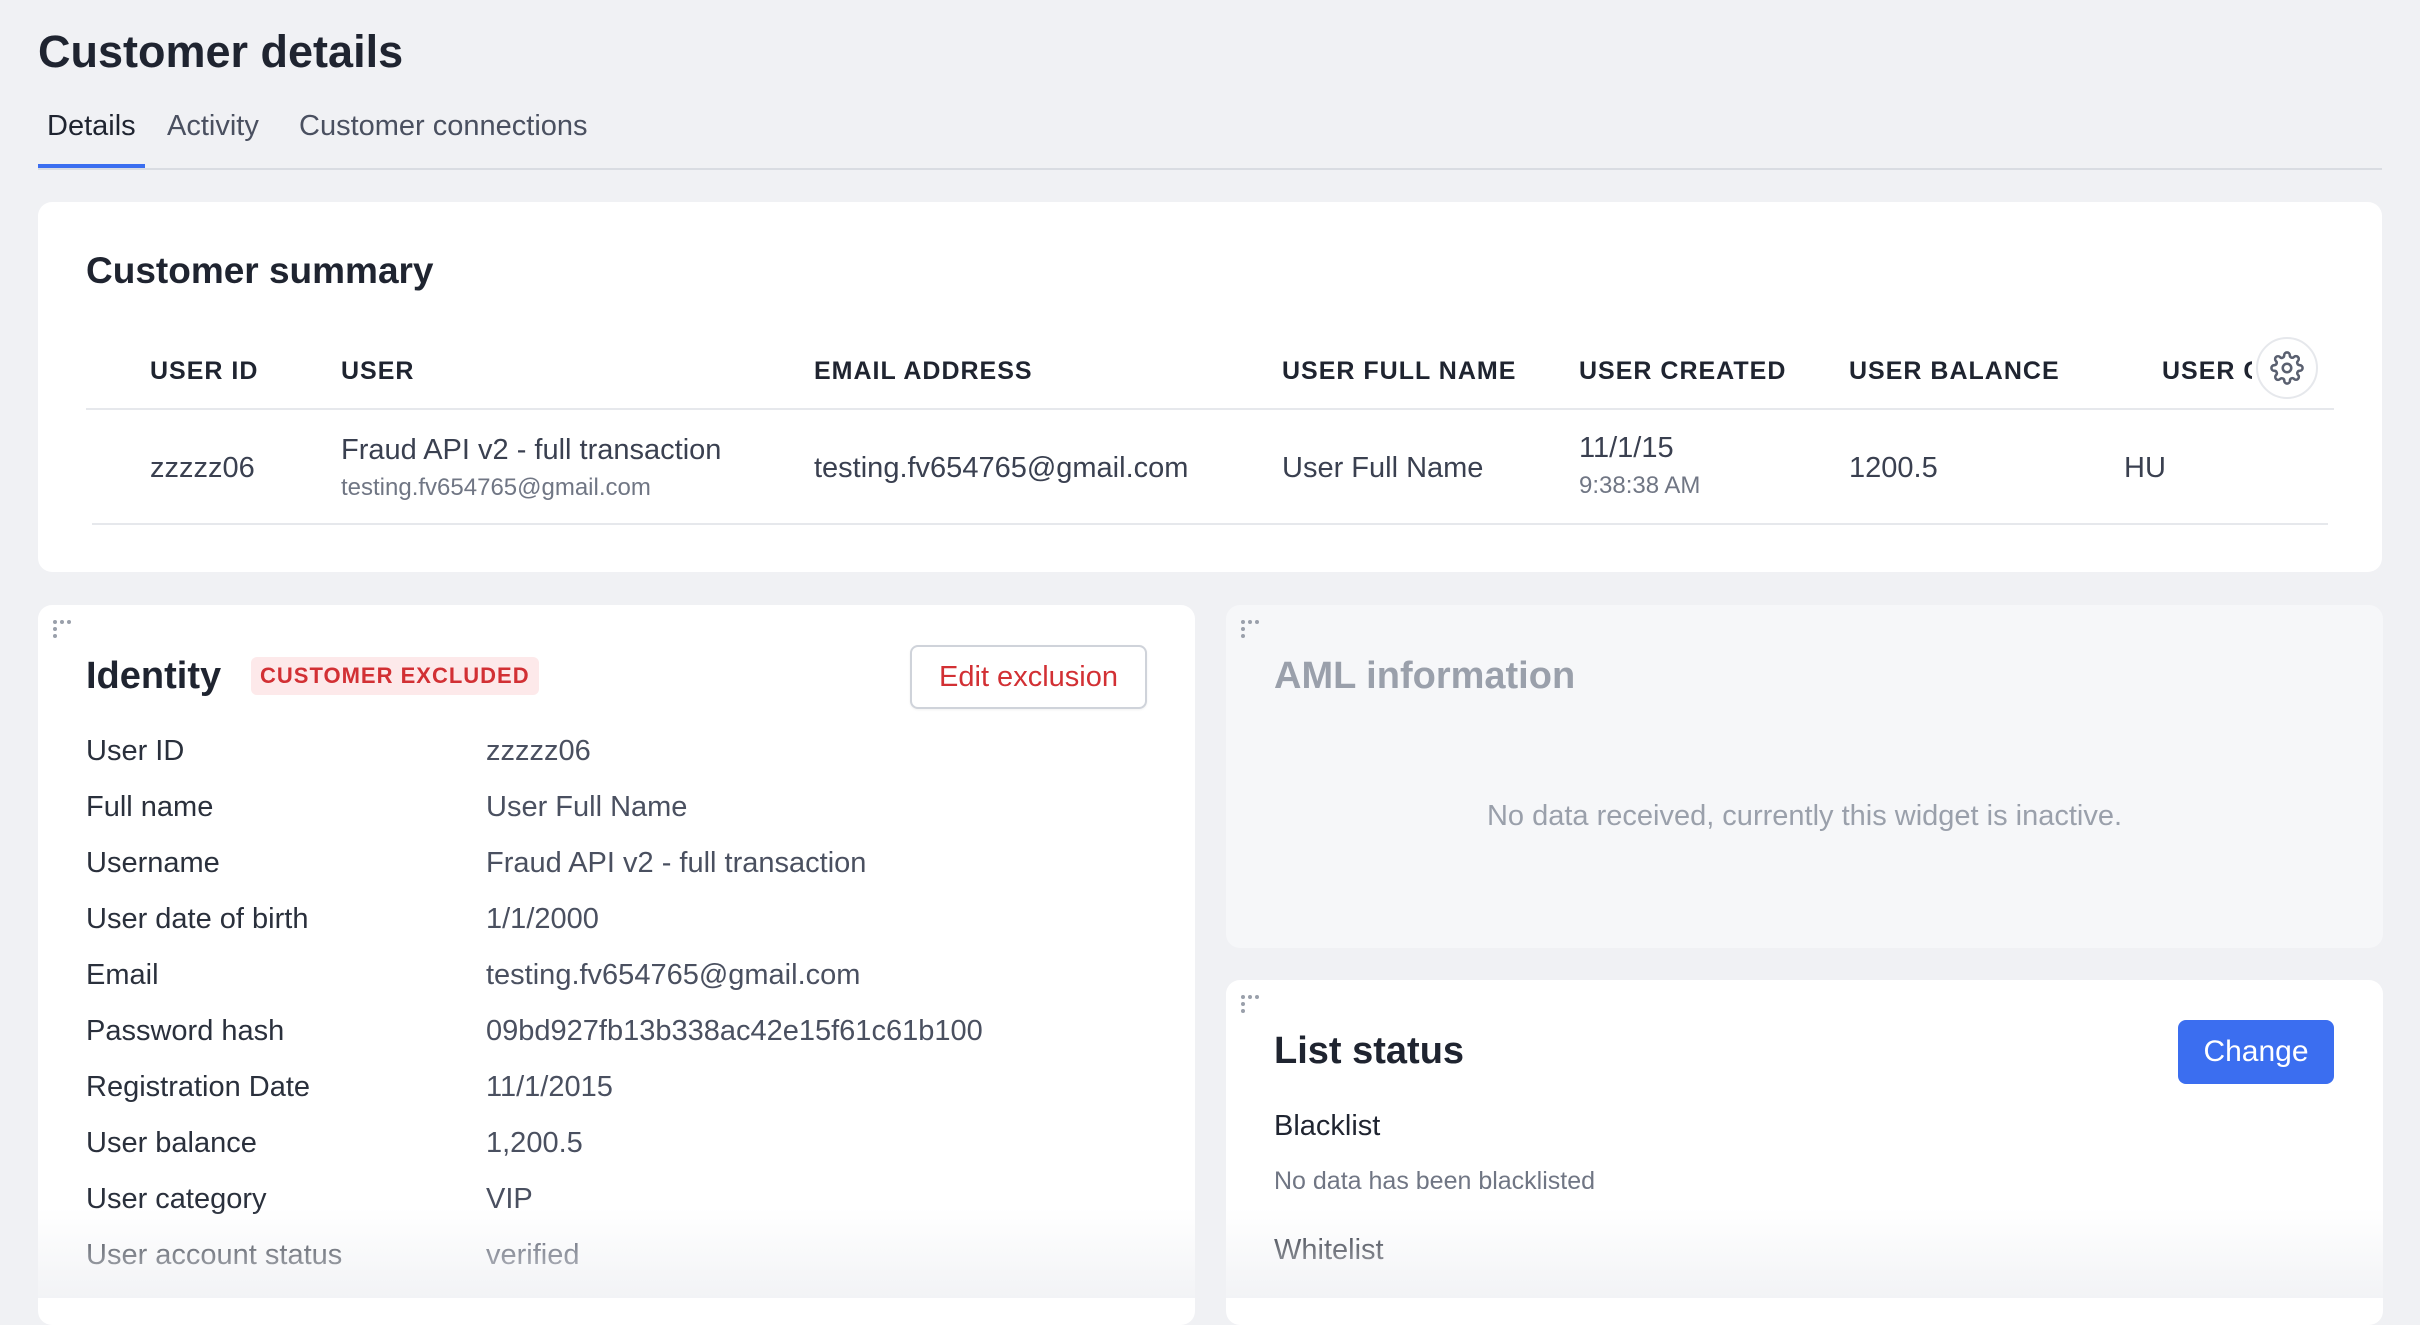  What do you see at coordinates (1399, 371) in the screenshot?
I see `column-header-full-name: USER FULL NAME` at bounding box center [1399, 371].